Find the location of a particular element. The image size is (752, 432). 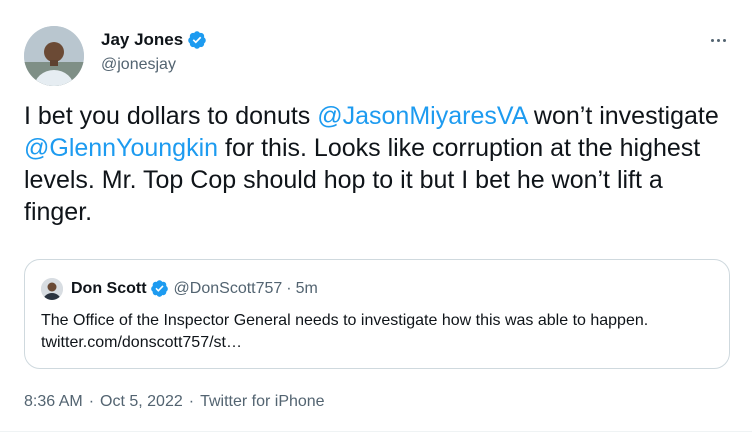

quoted-avatar-photo is located at coordinates (52, 289).